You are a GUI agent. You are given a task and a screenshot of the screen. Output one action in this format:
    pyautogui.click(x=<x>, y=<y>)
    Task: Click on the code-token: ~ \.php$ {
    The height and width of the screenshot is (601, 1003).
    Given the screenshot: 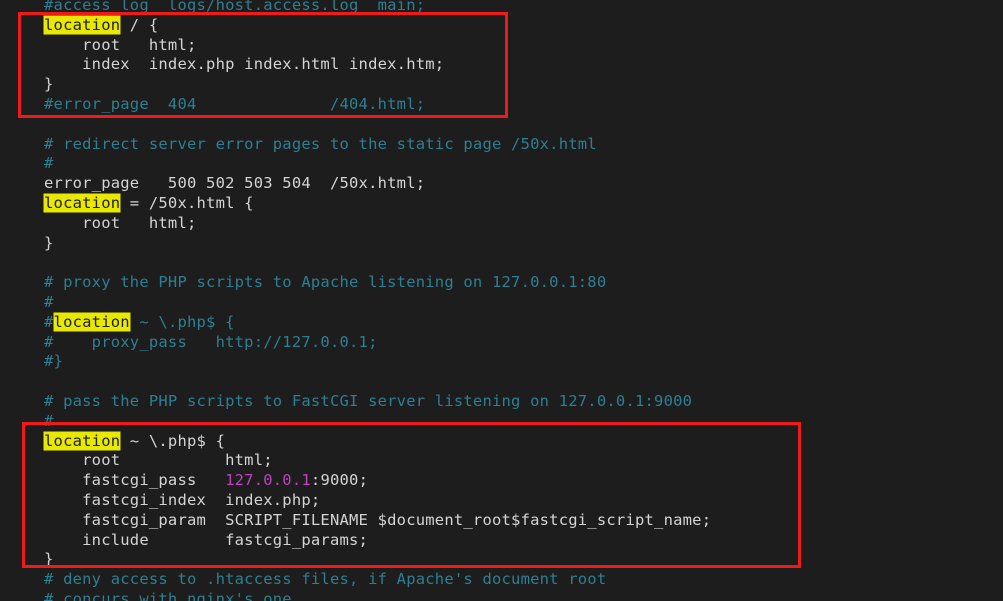 What is the action you would take?
    pyautogui.click(x=173, y=440)
    